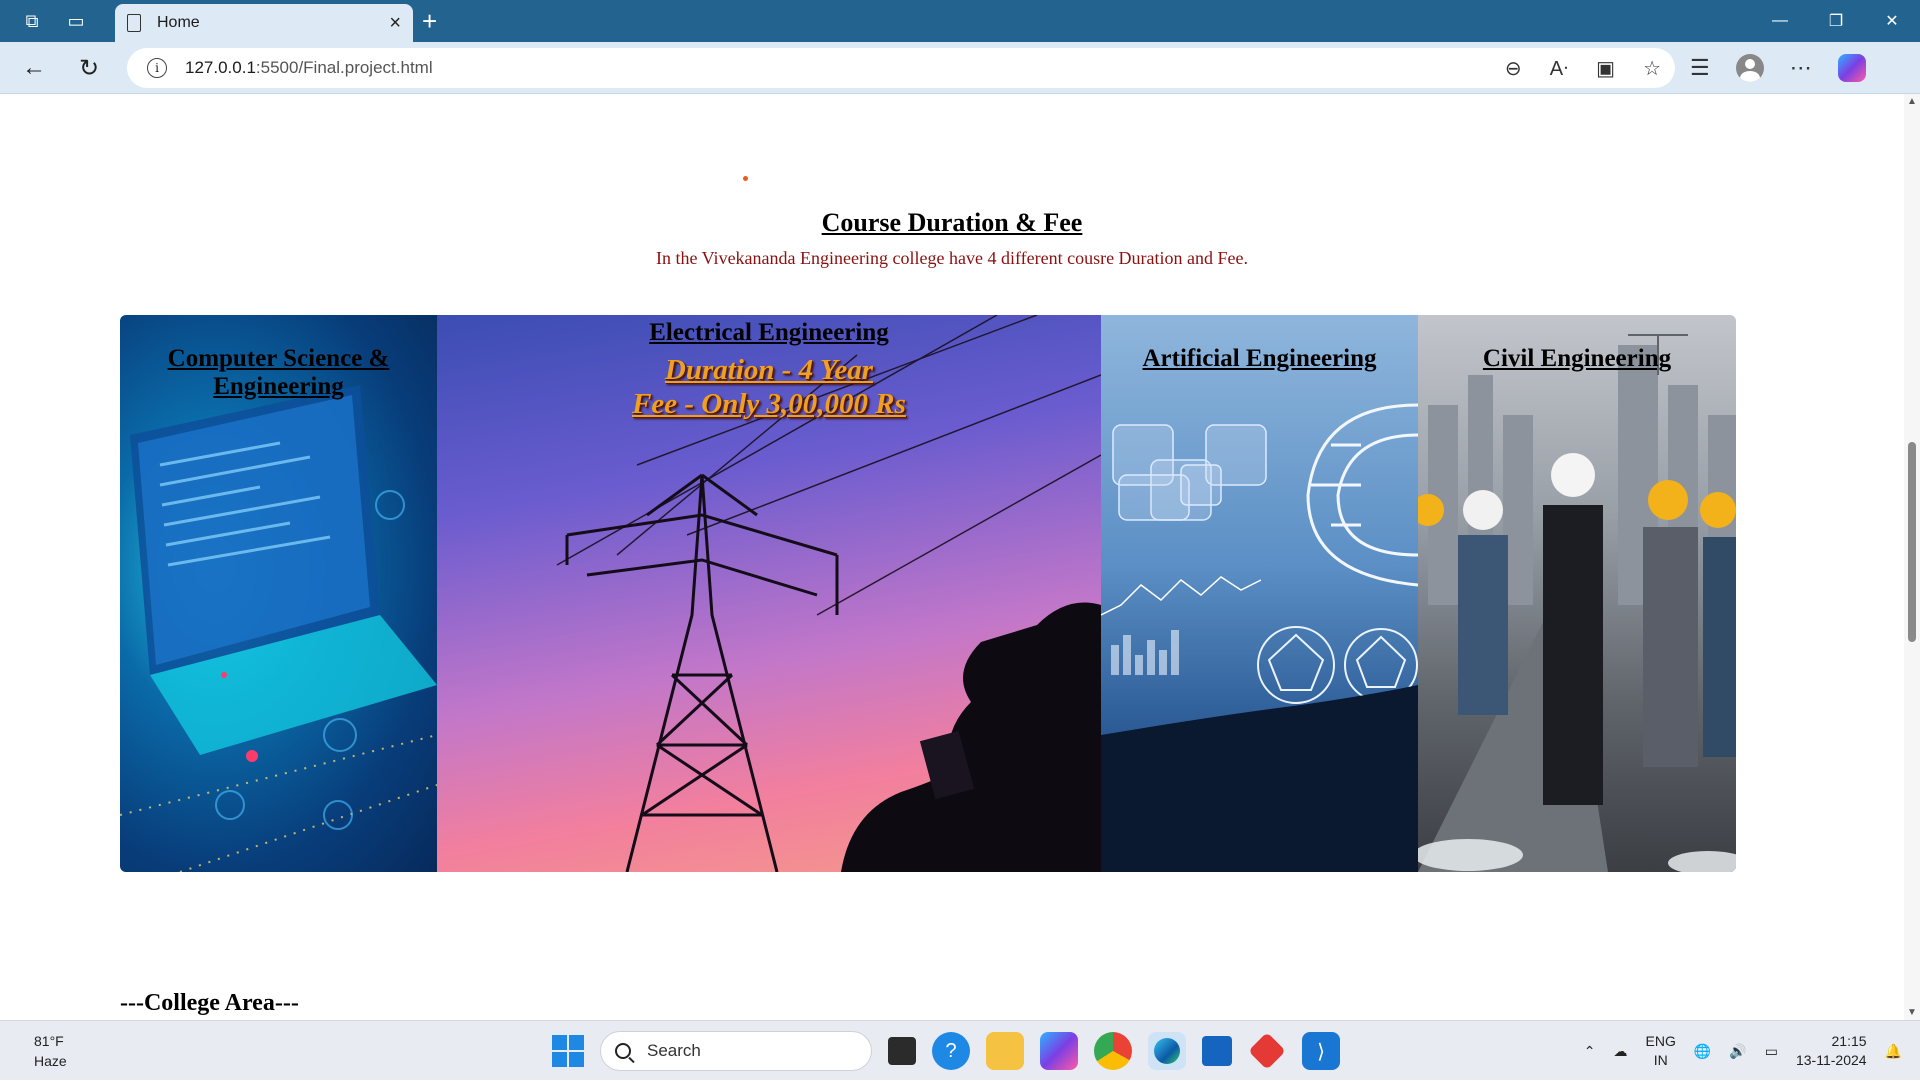 The height and width of the screenshot is (1081, 1920). Describe the element at coordinates (220, 67) in the screenshot. I see `url-host: 127.0.0.1` at that location.